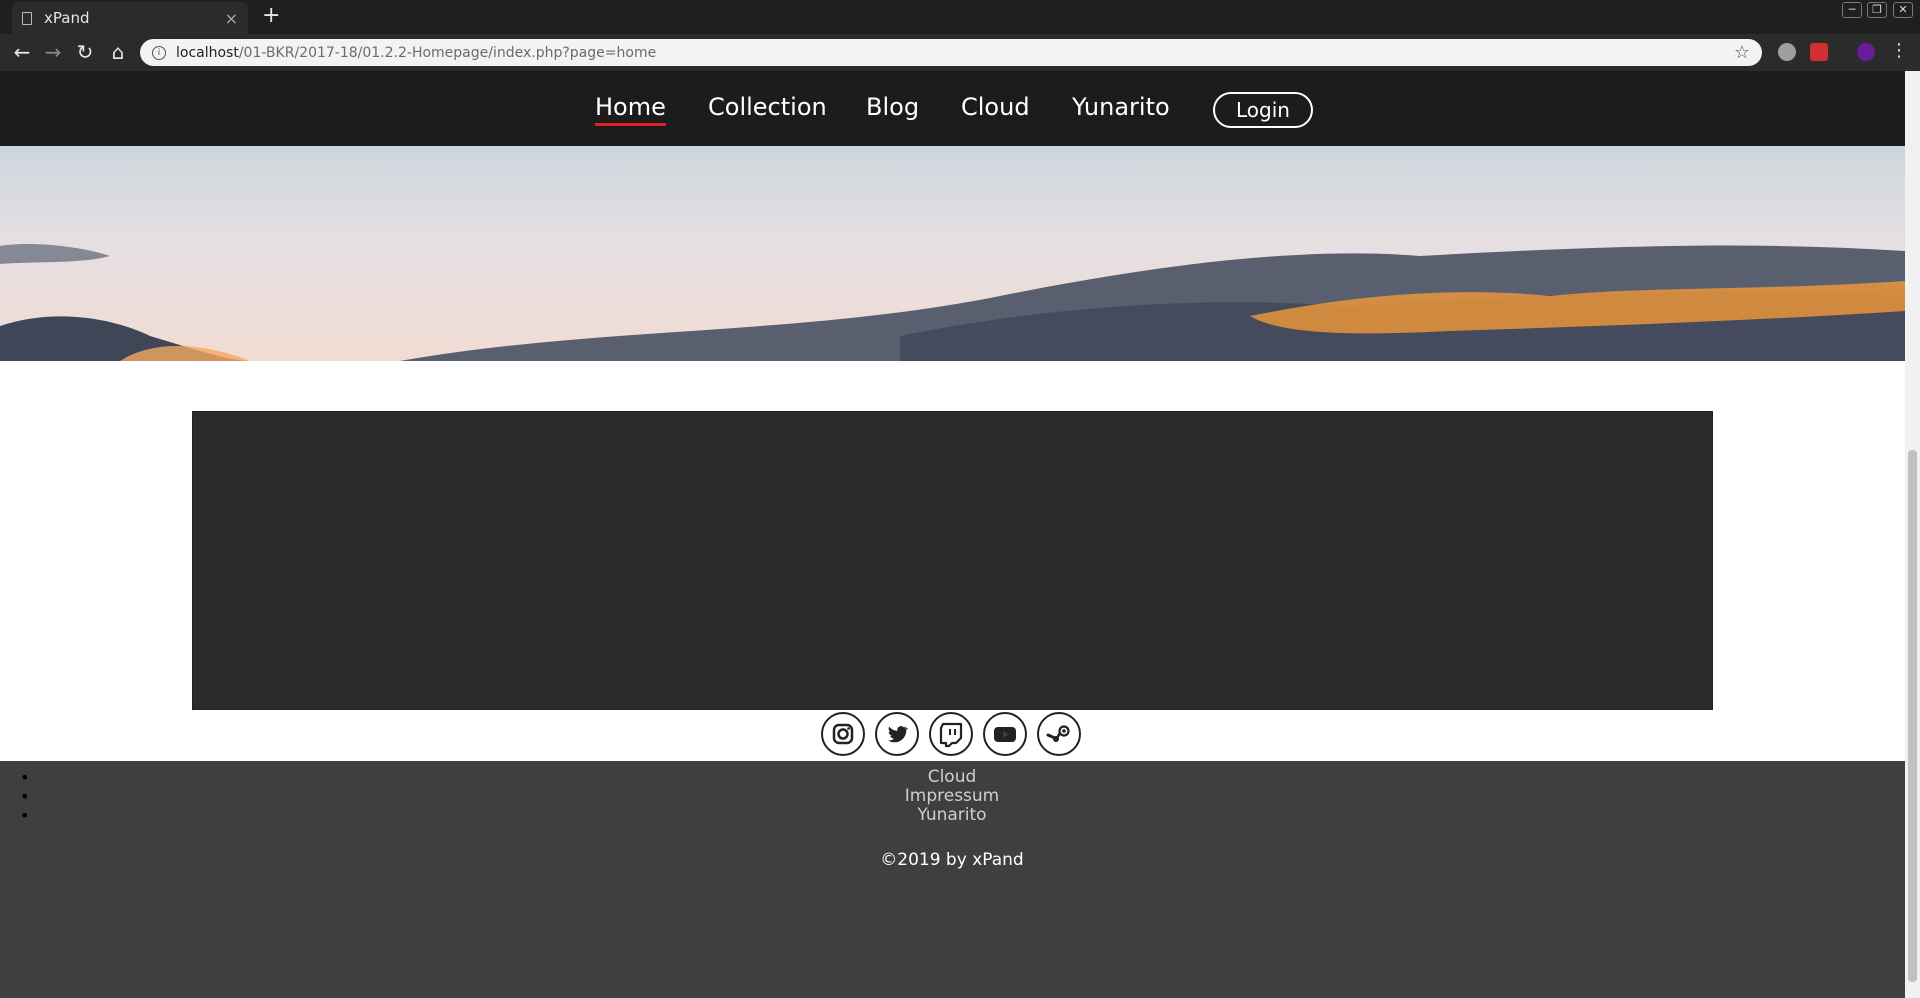 This screenshot has height=998, width=1920. What do you see at coordinates (952, 860) in the screenshot?
I see `copyright-text: ©2019 by xPand` at bounding box center [952, 860].